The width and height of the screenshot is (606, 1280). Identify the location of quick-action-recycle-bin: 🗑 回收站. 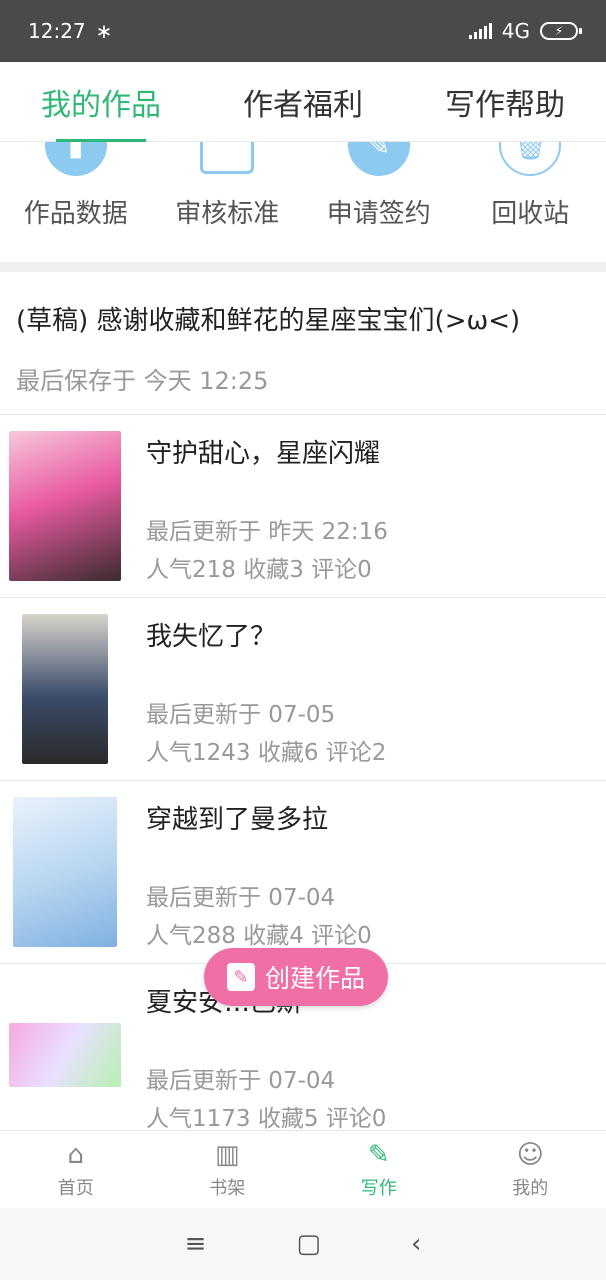
(530, 202).